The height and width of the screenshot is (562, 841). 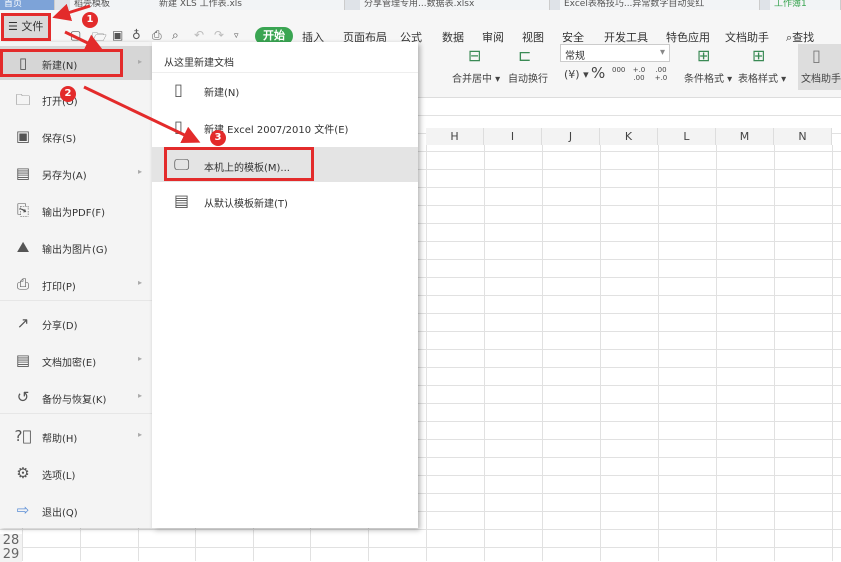 What do you see at coordinates (84, 40) in the screenshot?
I see `arrow-1b` at bounding box center [84, 40].